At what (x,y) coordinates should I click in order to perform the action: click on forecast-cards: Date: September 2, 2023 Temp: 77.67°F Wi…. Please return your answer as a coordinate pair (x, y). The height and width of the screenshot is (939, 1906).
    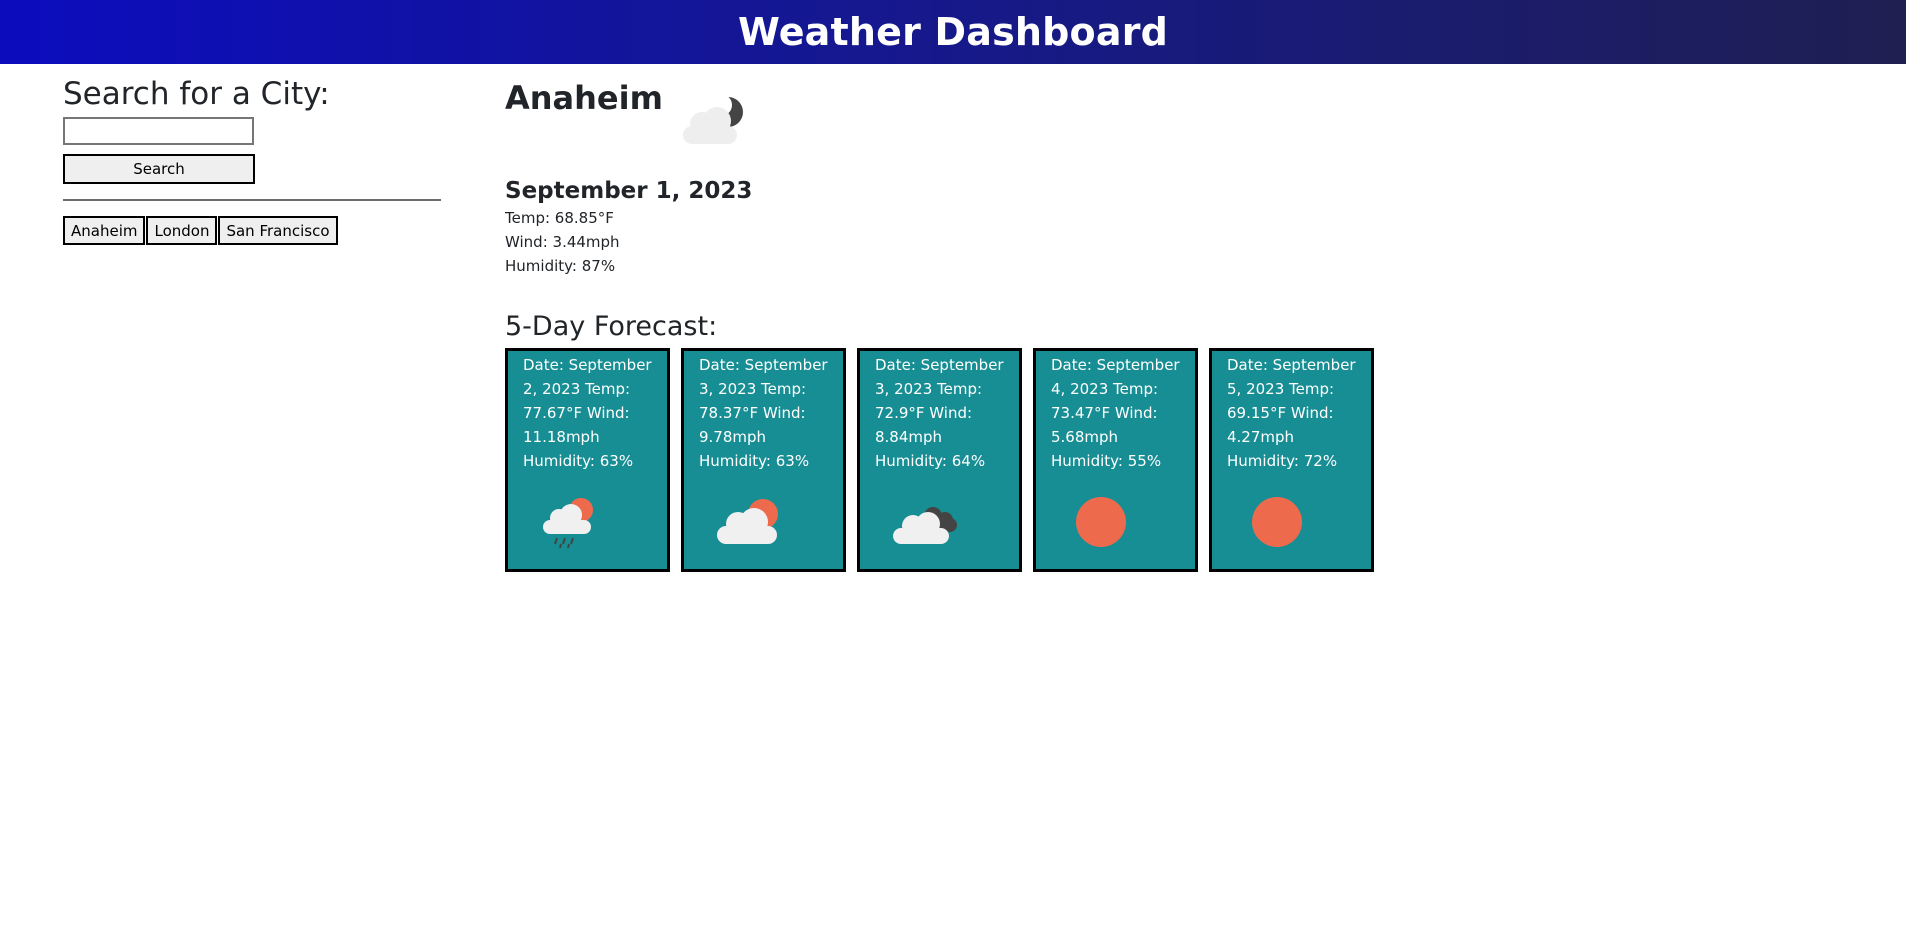
    Looking at the image, I should click on (955, 460).